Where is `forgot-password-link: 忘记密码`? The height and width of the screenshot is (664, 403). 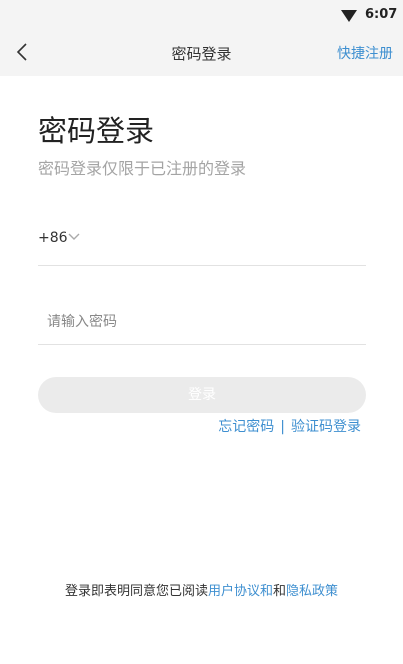 forgot-password-link: 忘记密码 is located at coordinates (246, 427).